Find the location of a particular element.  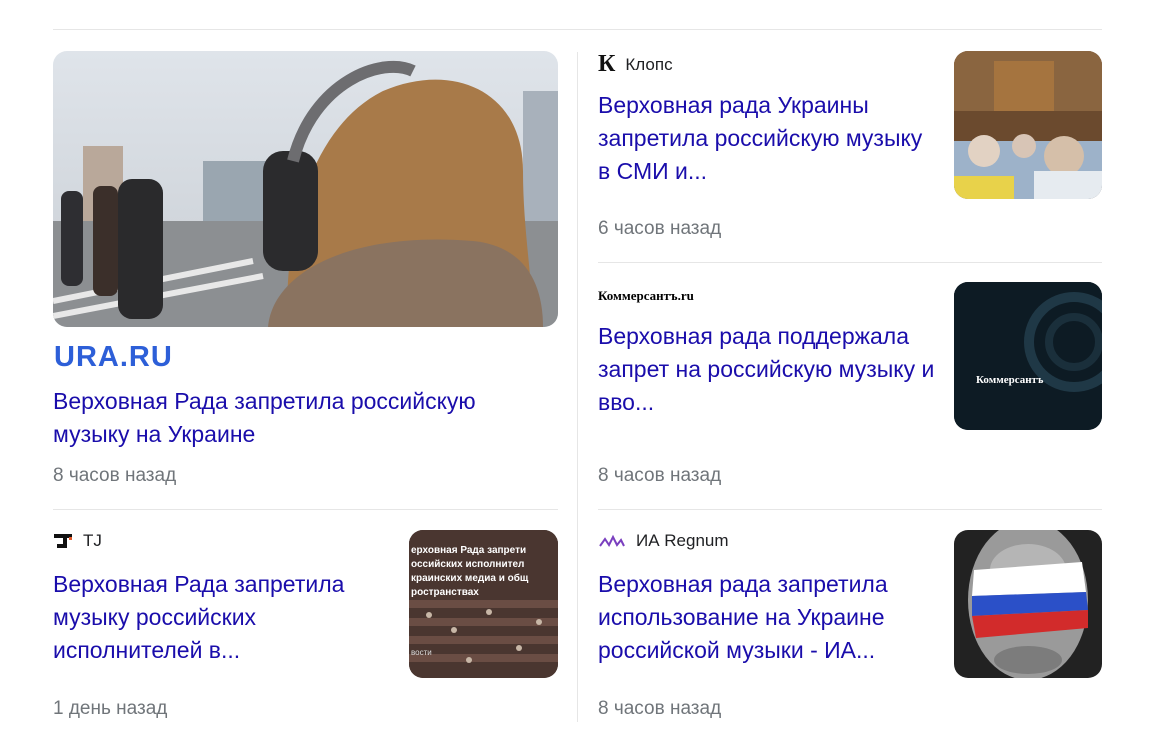

tj-thumb-line: краинских медиа и общ is located at coordinates (470, 578).